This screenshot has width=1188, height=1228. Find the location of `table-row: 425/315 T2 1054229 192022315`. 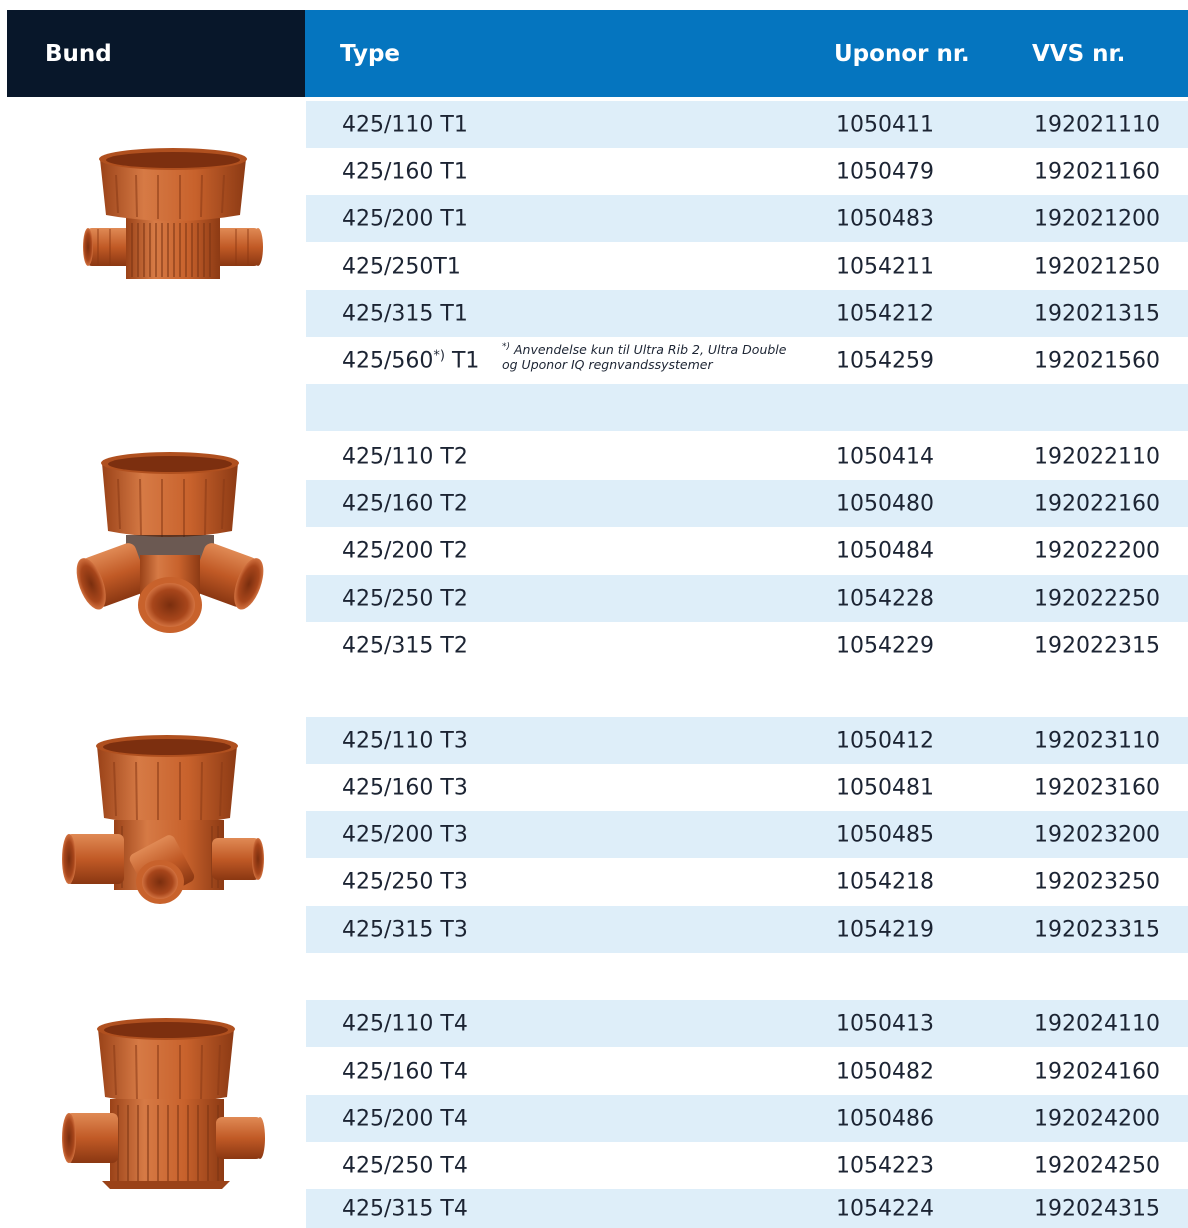

table-row: 425/315 T2 1054229 192022315 is located at coordinates (747, 645).